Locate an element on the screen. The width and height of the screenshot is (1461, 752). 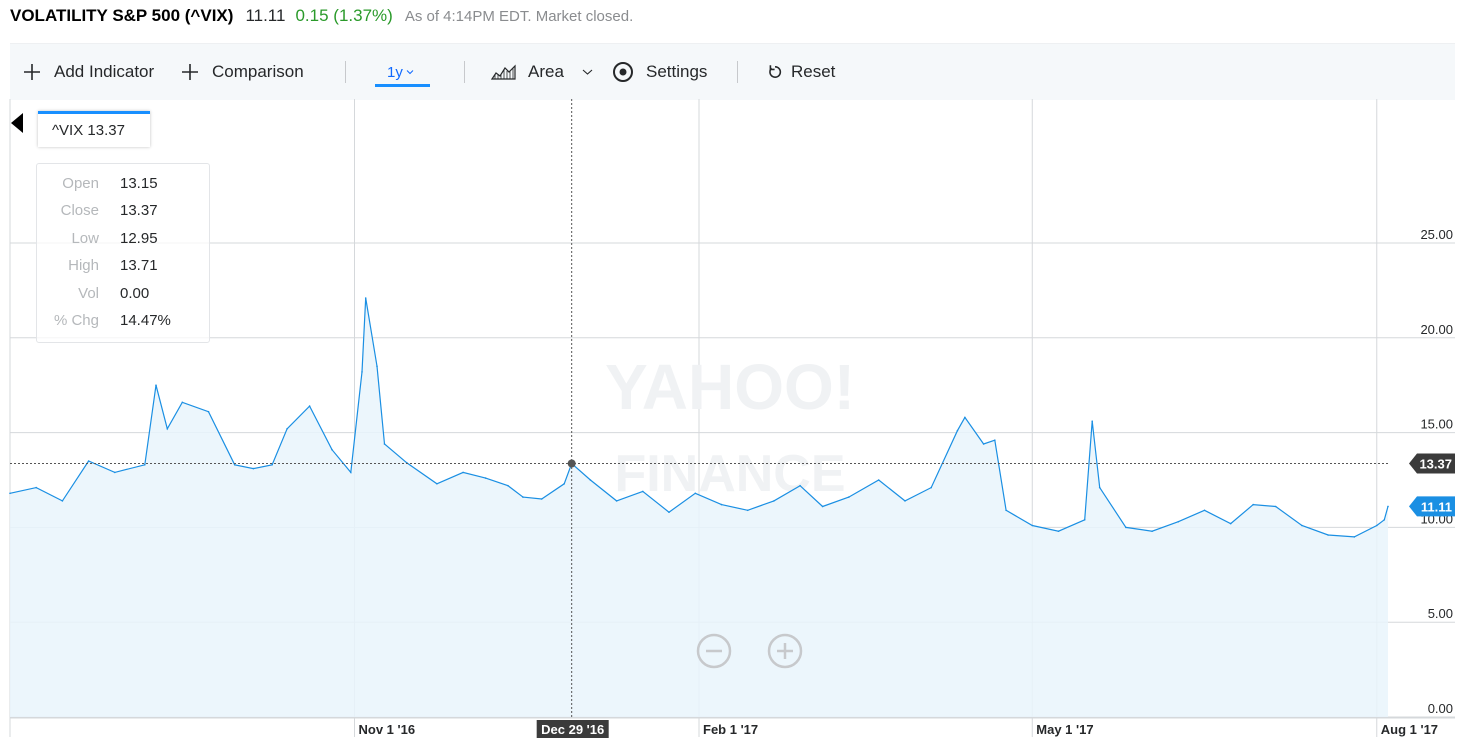
zoom-in-button is located at coordinates (785, 651).